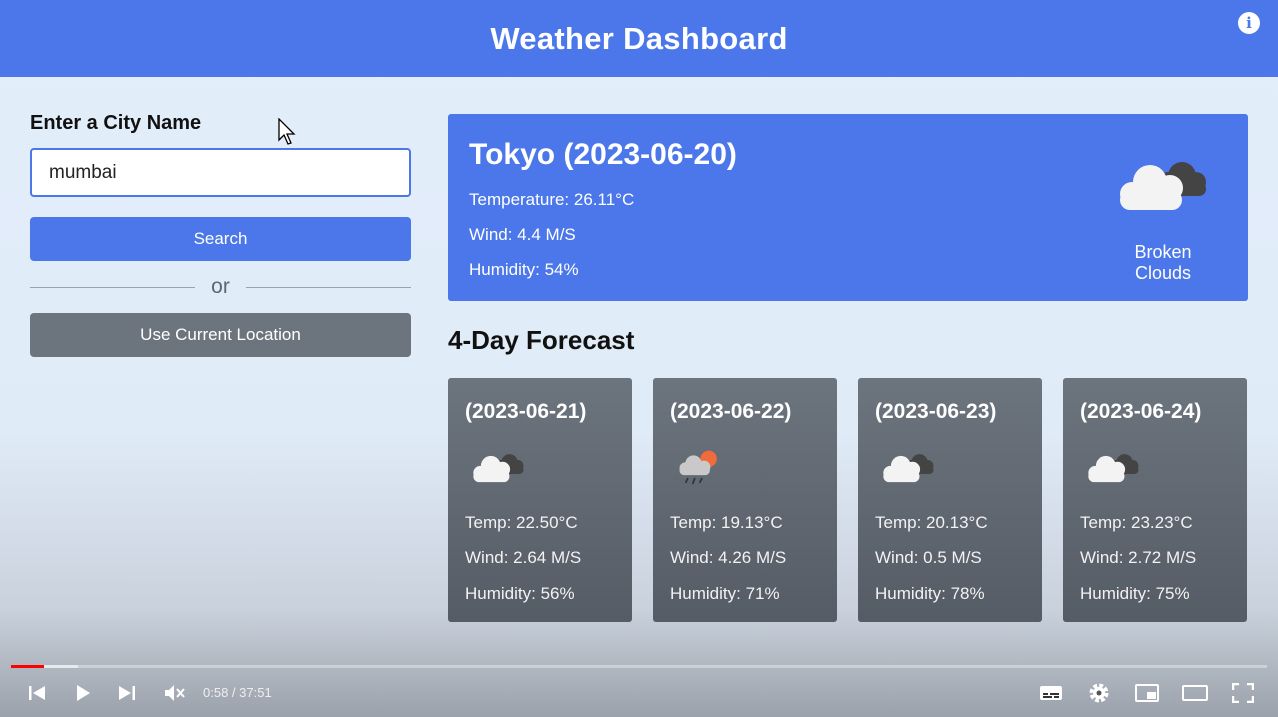 This screenshot has height=717, width=1278. Describe the element at coordinates (1195, 693) in the screenshot. I see `theater-mode-icon` at that location.